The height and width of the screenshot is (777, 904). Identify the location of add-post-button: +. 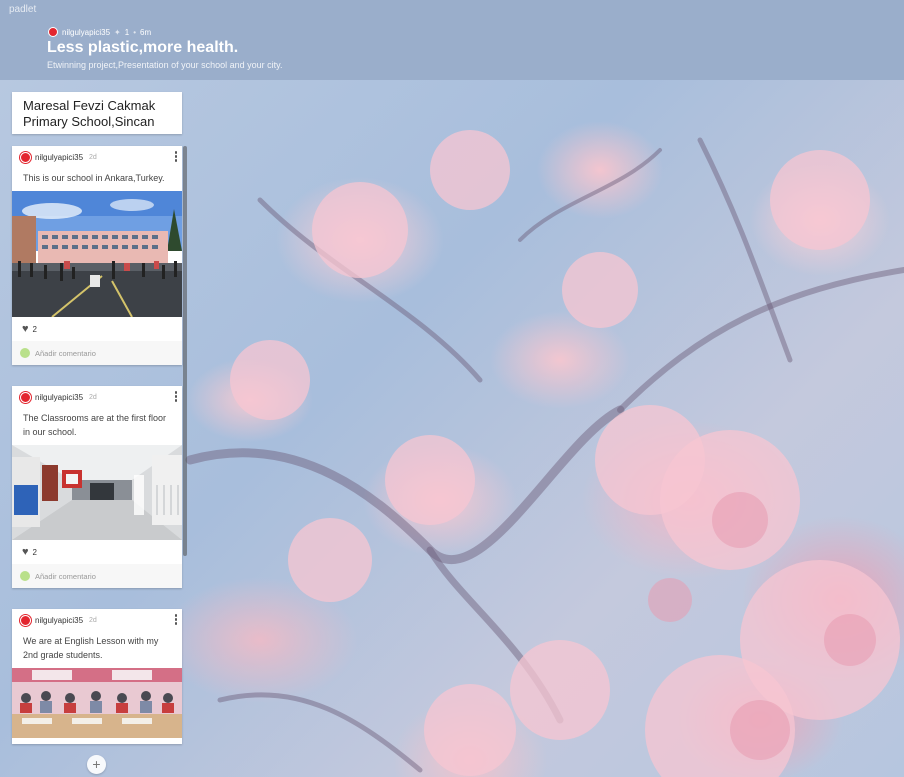
(96, 764).